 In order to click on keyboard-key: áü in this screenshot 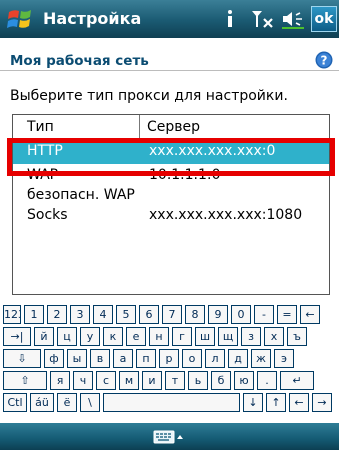, I will do `click(42, 402)`.